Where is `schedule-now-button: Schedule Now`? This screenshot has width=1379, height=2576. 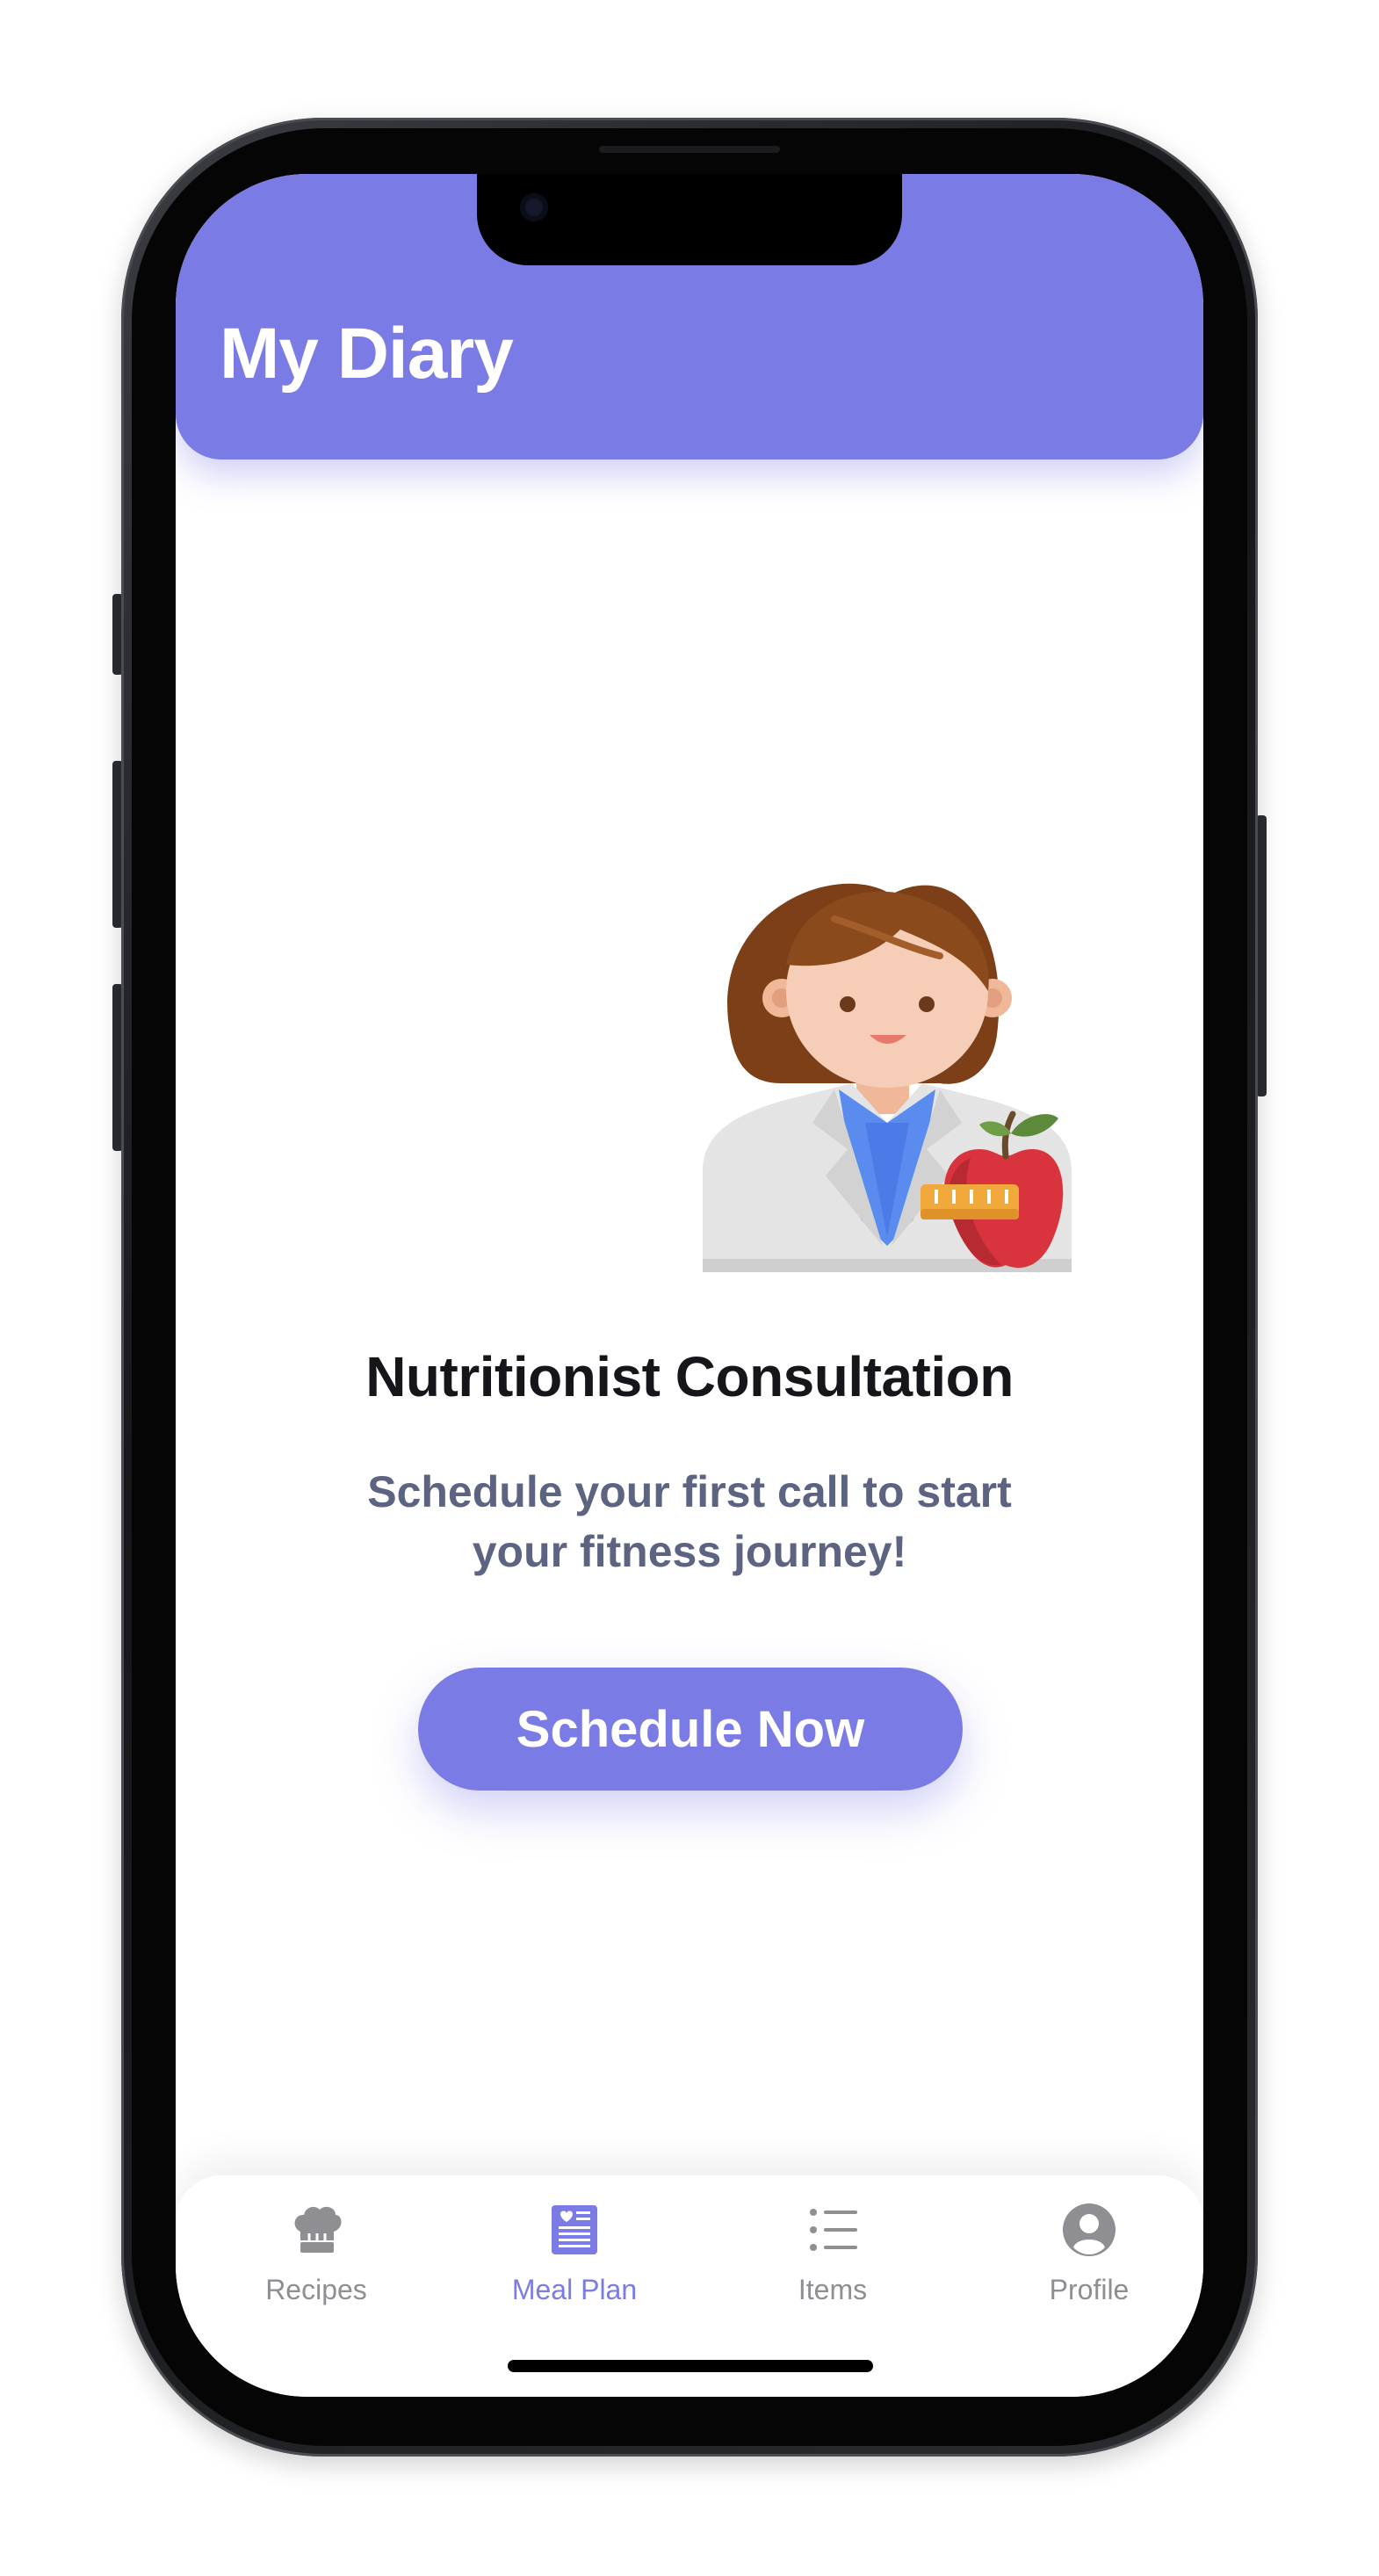
schedule-now-button: Schedule Now is located at coordinates (690, 1729).